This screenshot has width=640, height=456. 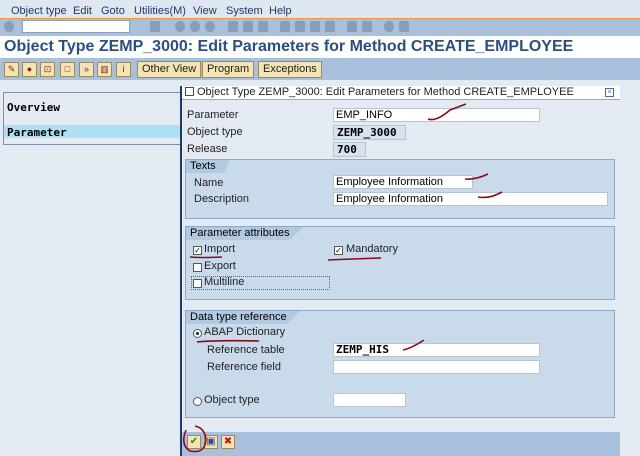 I want to click on first-page-icon, so click(x=285, y=26).